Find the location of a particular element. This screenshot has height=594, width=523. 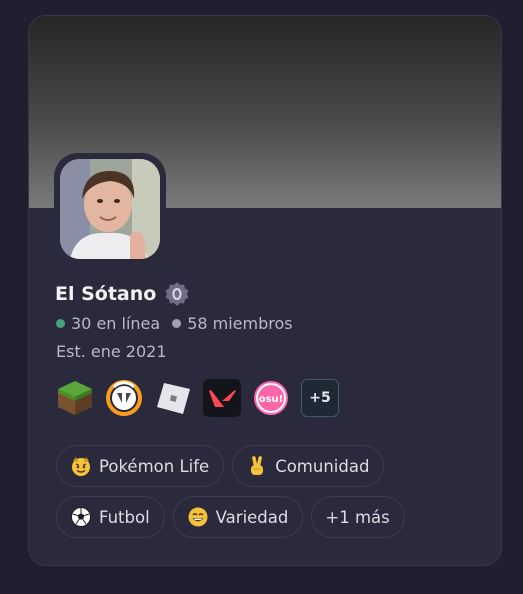

online-dot is located at coordinates (60, 323).